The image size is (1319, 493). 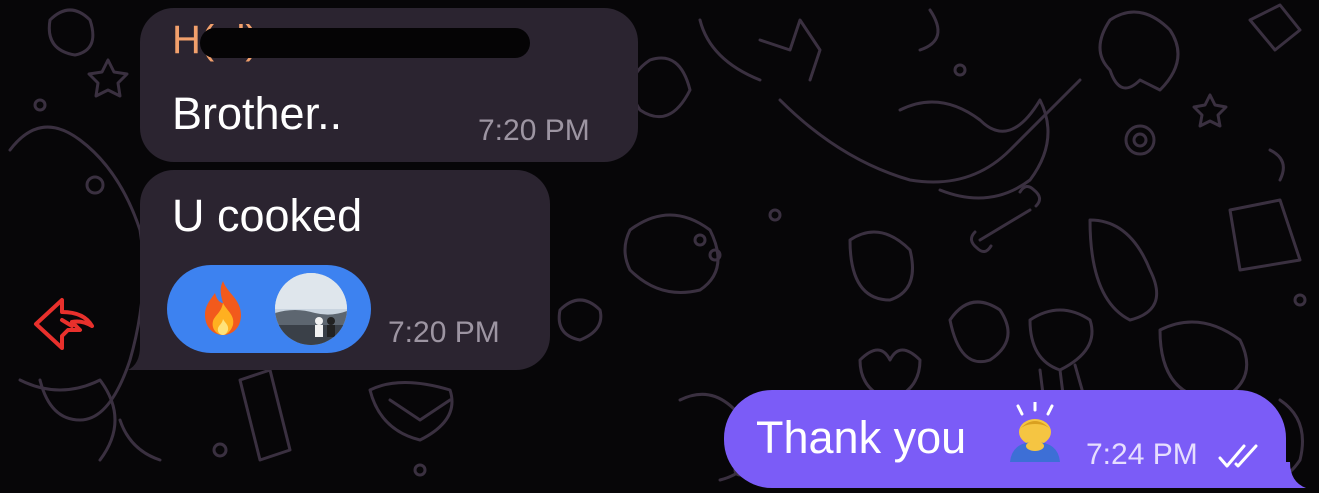 What do you see at coordinates (267, 215) in the screenshot?
I see `message-text: U cooked` at bounding box center [267, 215].